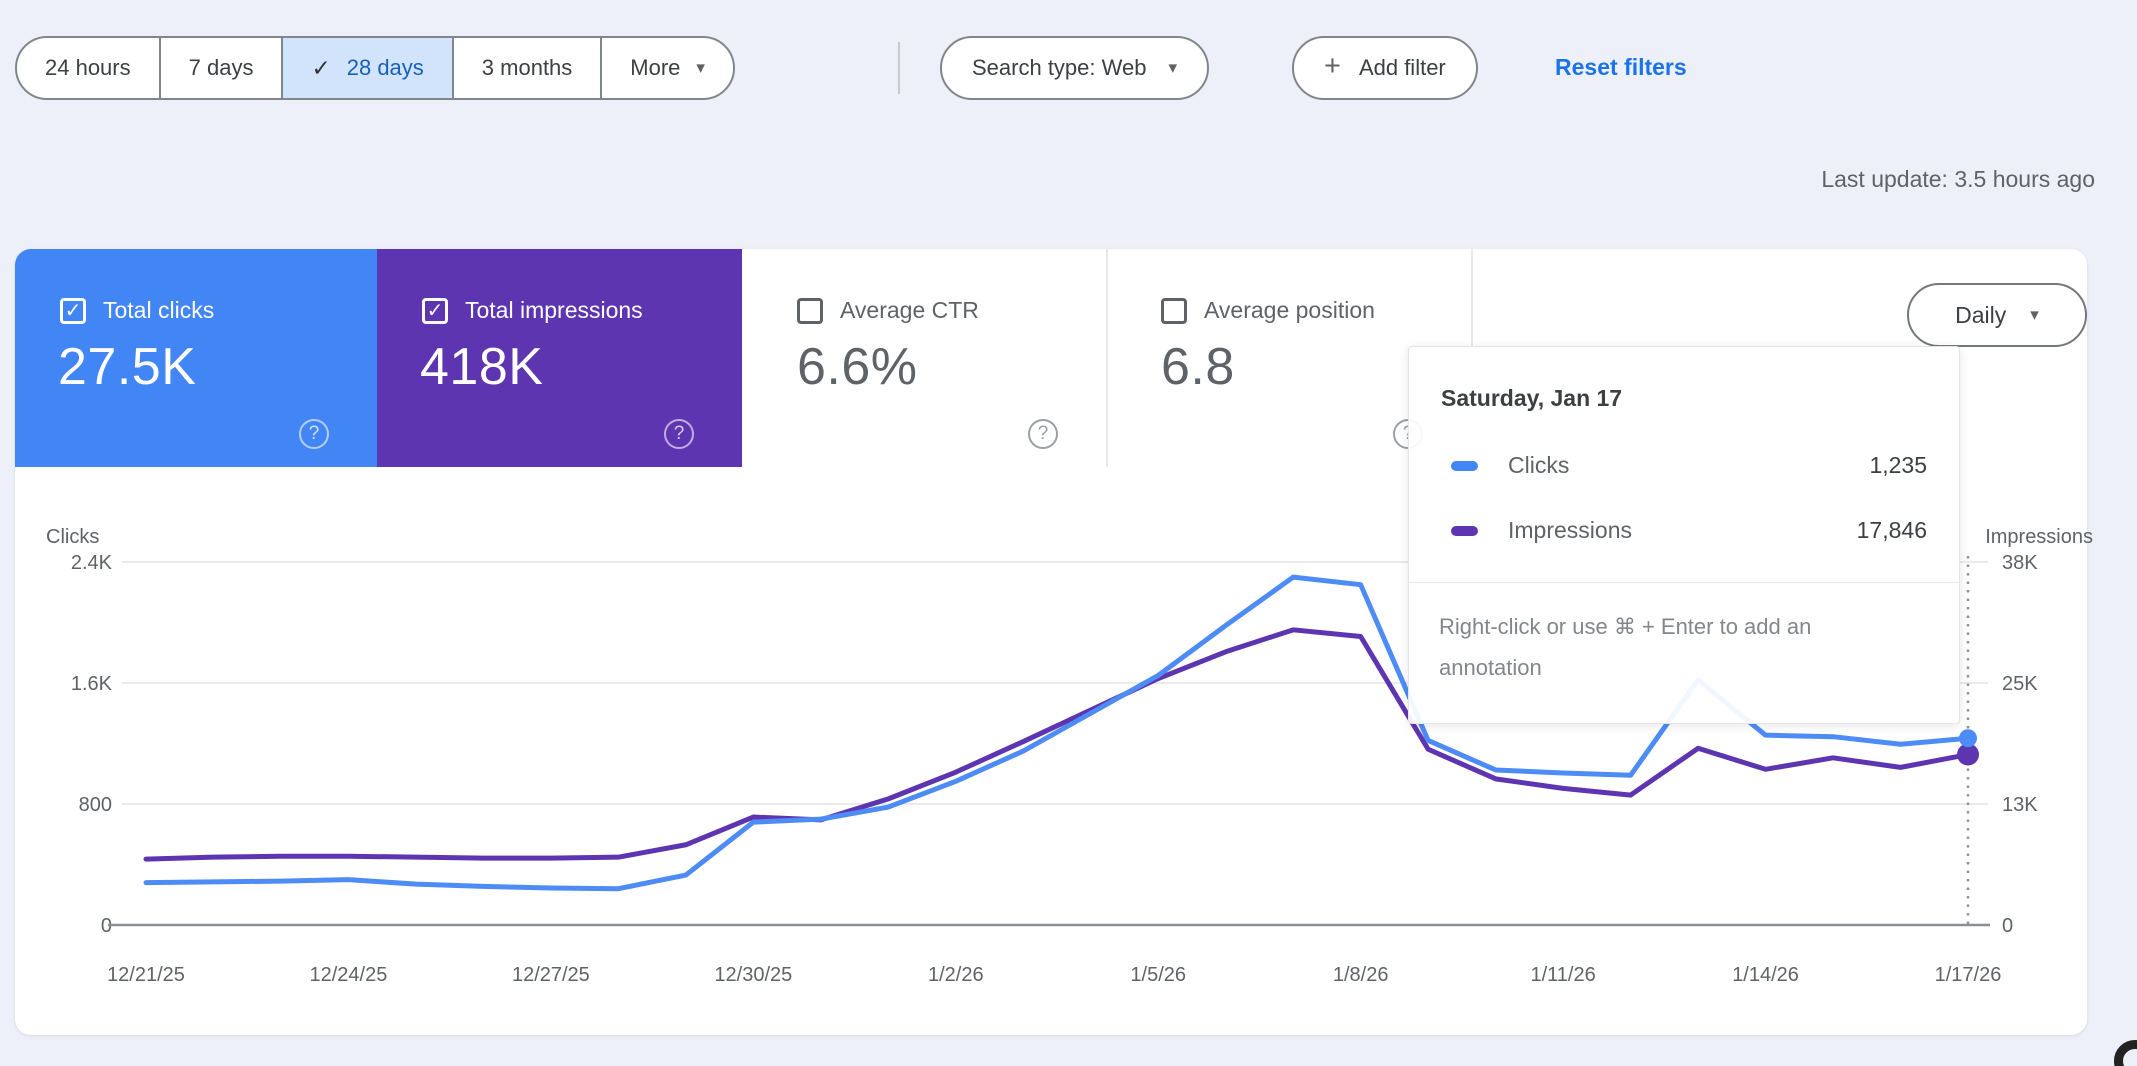  What do you see at coordinates (1689, 465) in the screenshot?
I see `tooltip-row-clicks: Clicks 1,235` at bounding box center [1689, 465].